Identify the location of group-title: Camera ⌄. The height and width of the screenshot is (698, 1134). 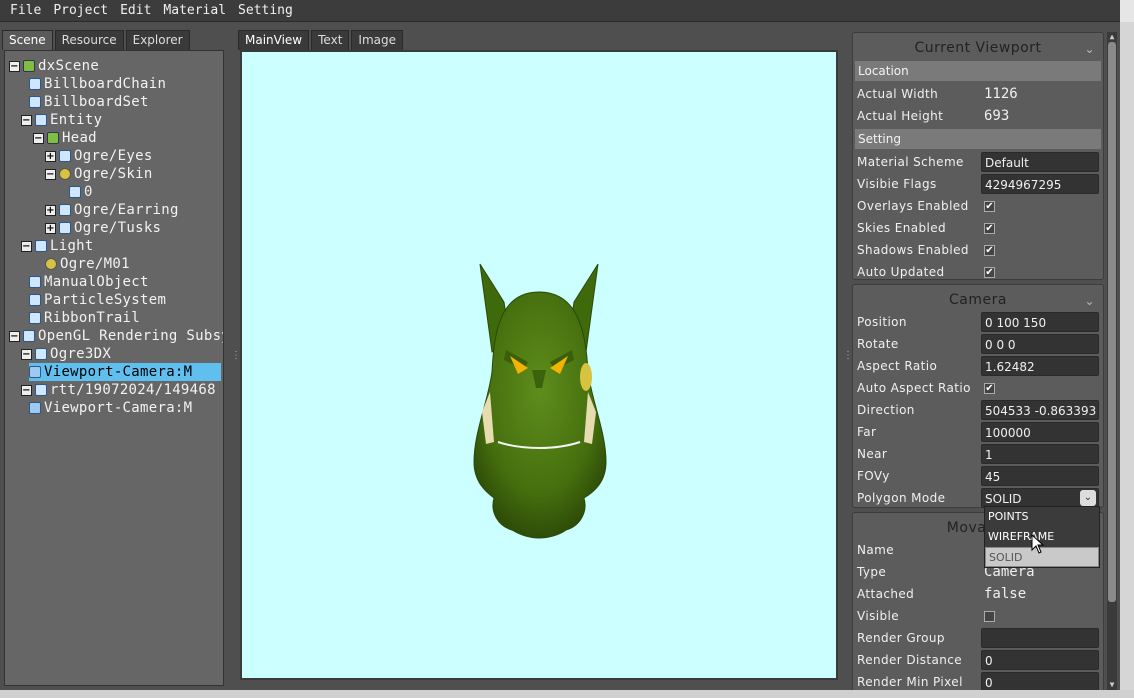
(978, 298).